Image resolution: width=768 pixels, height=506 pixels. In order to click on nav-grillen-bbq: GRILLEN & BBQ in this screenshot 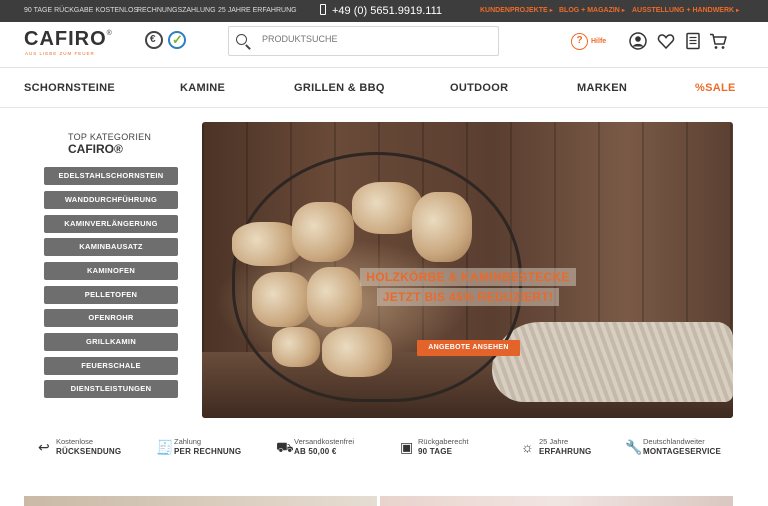, I will do `click(339, 88)`.